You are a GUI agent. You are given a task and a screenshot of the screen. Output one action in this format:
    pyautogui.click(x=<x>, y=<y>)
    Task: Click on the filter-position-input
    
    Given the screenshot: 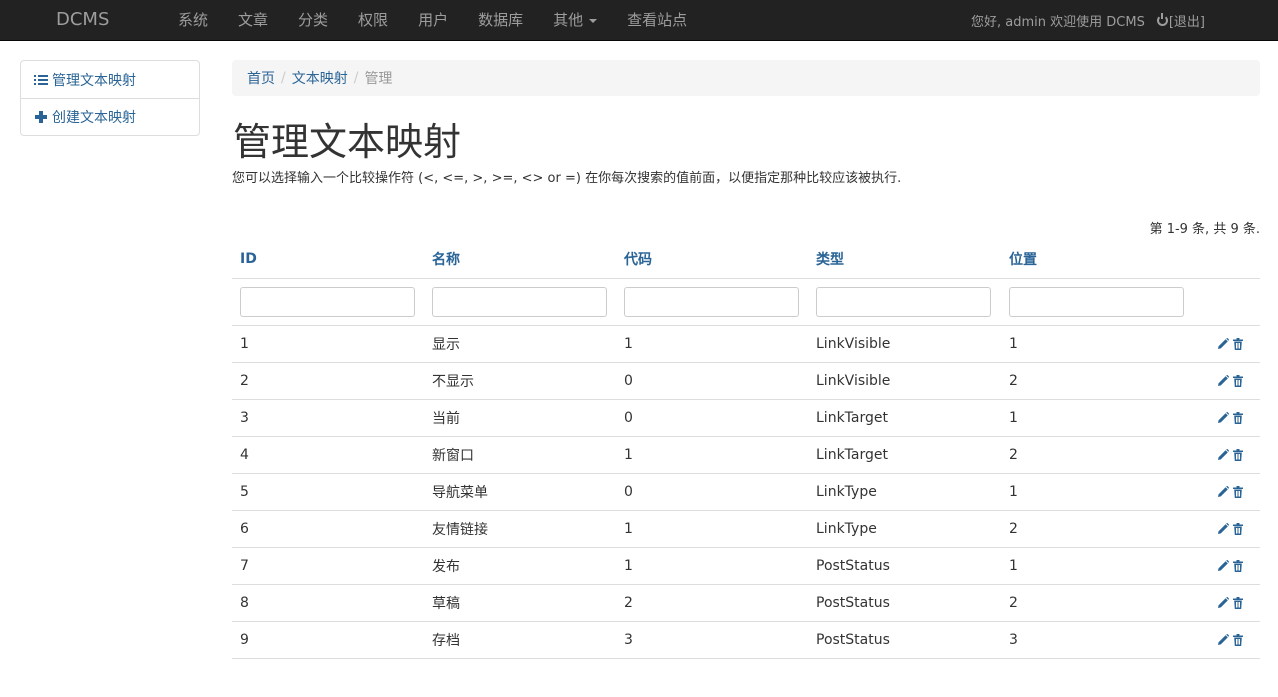 What is the action you would take?
    pyautogui.click(x=1096, y=301)
    